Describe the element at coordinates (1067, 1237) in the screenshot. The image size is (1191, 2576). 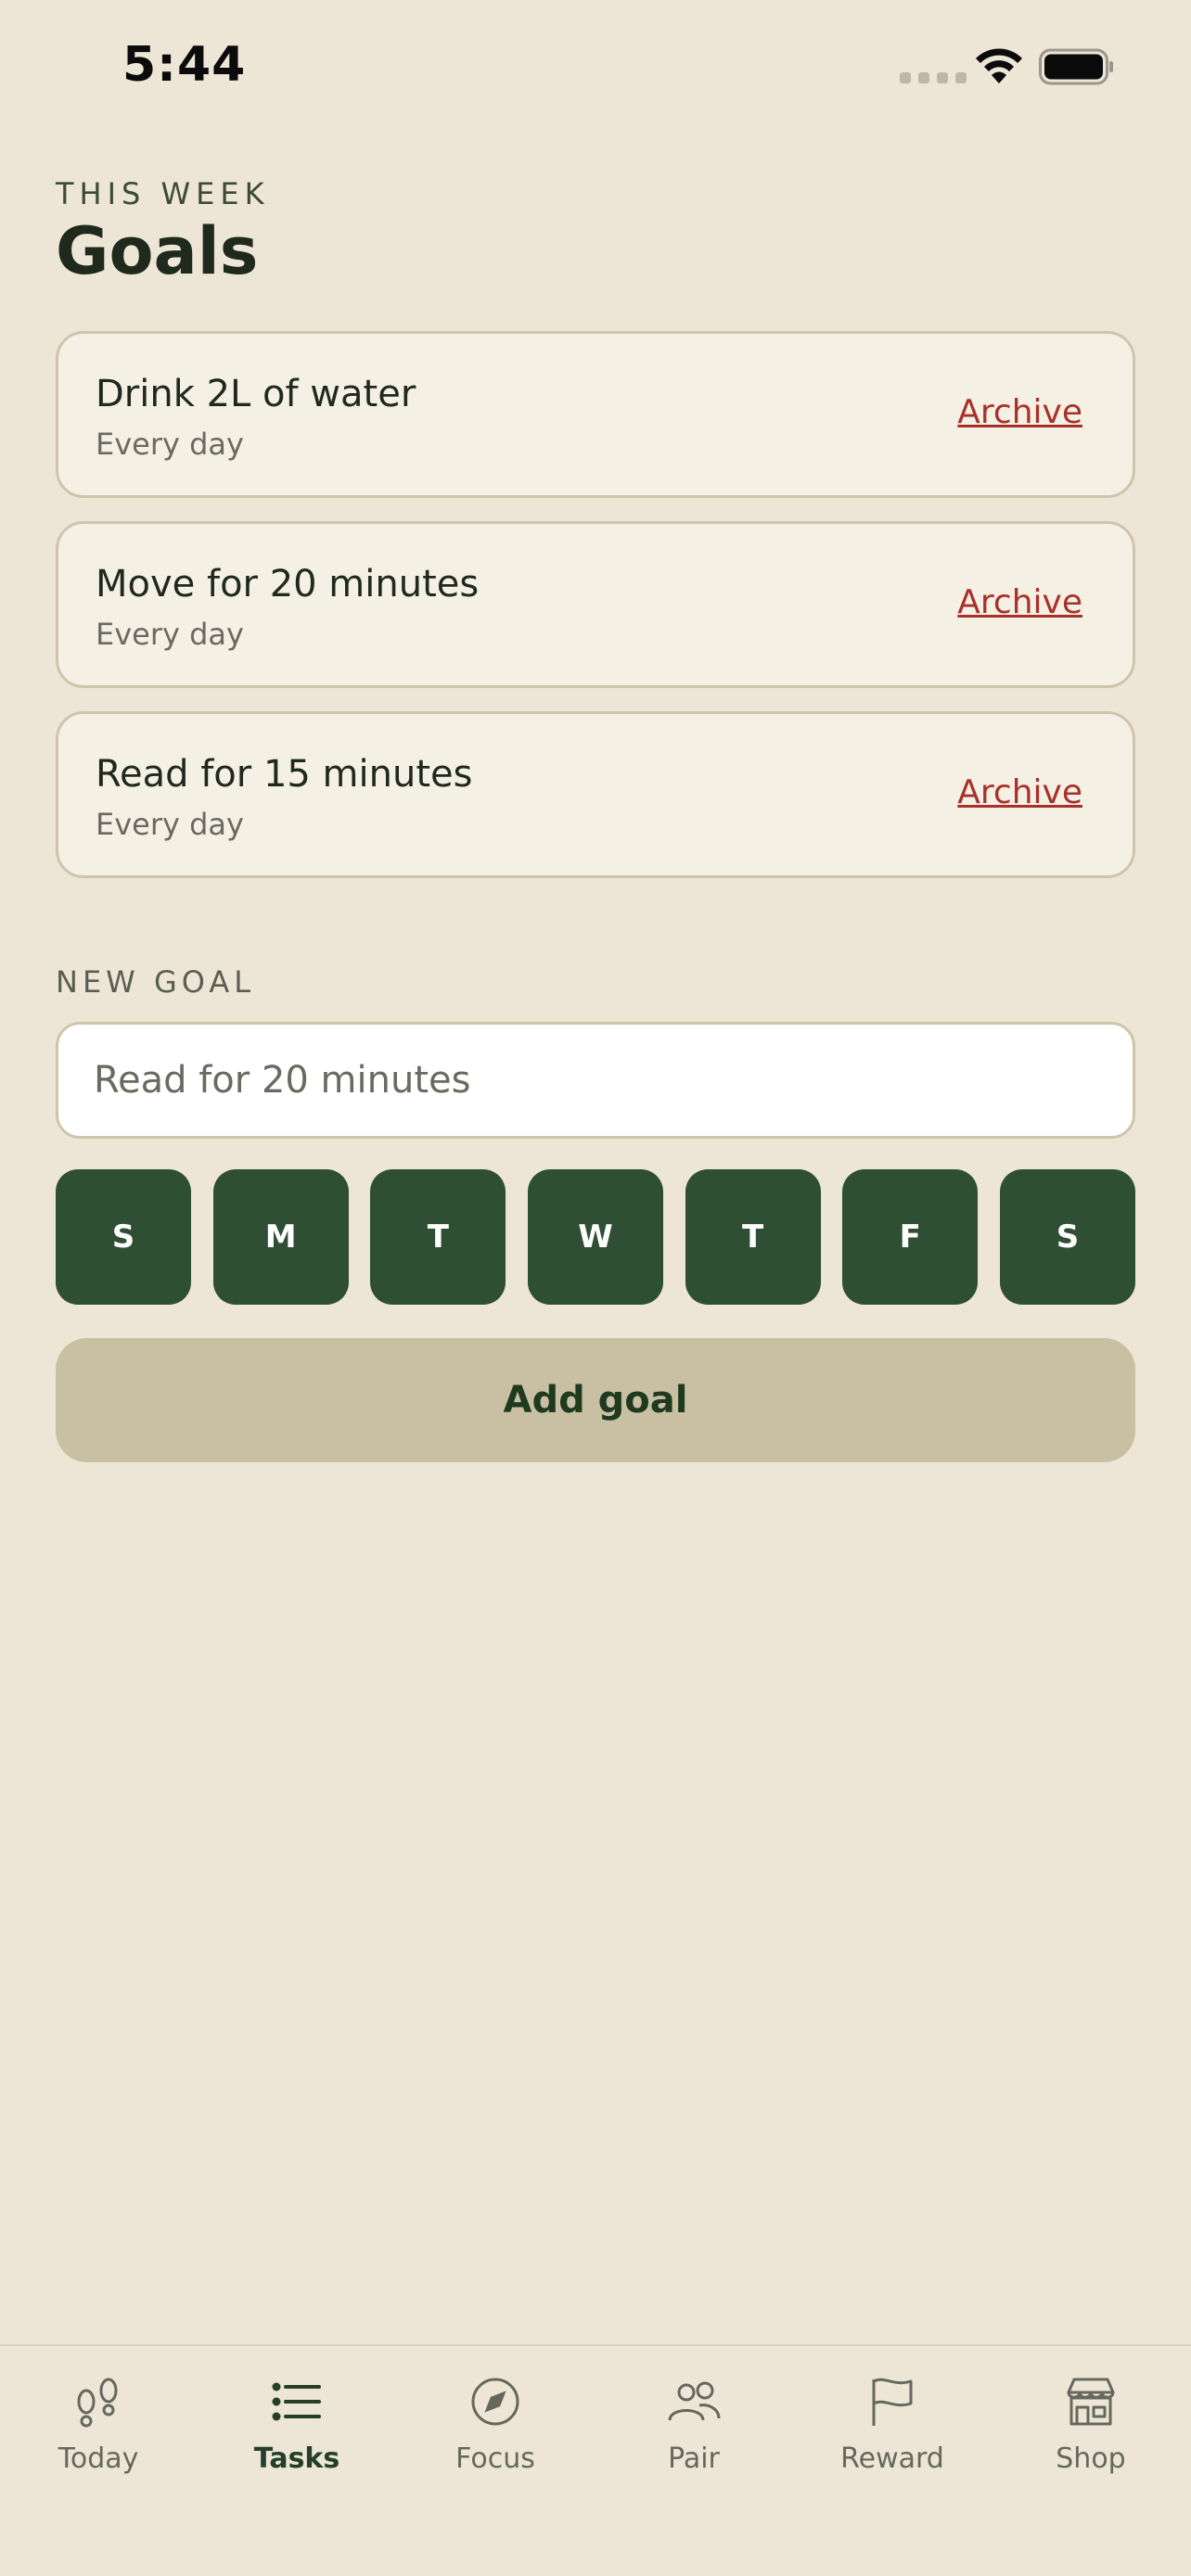
I see `day-toggle-saturday: S` at that location.